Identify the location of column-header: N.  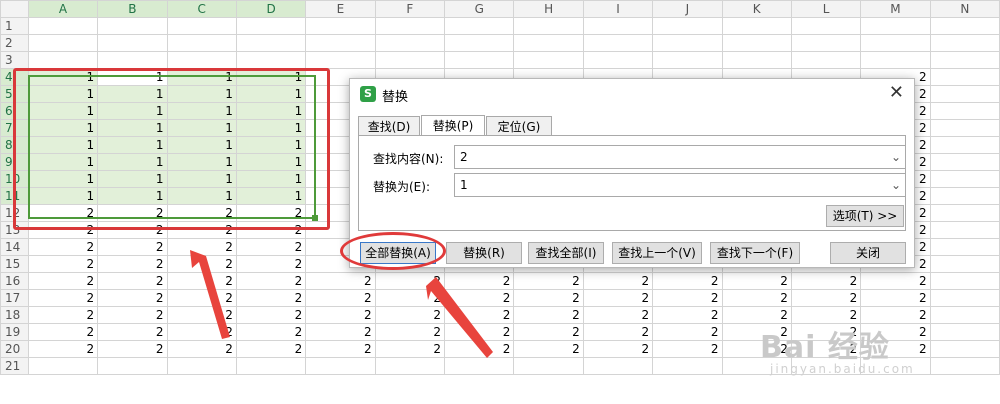
(964, 9).